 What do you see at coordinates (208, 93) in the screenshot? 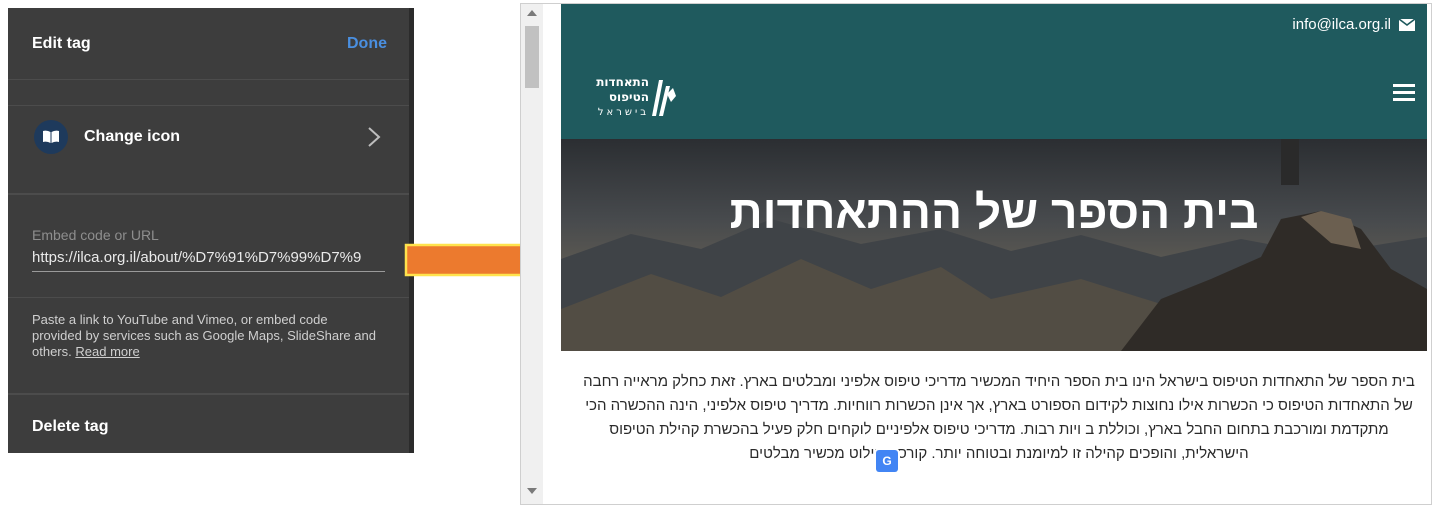
I see `panel-spacer` at bounding box center [208, 93].